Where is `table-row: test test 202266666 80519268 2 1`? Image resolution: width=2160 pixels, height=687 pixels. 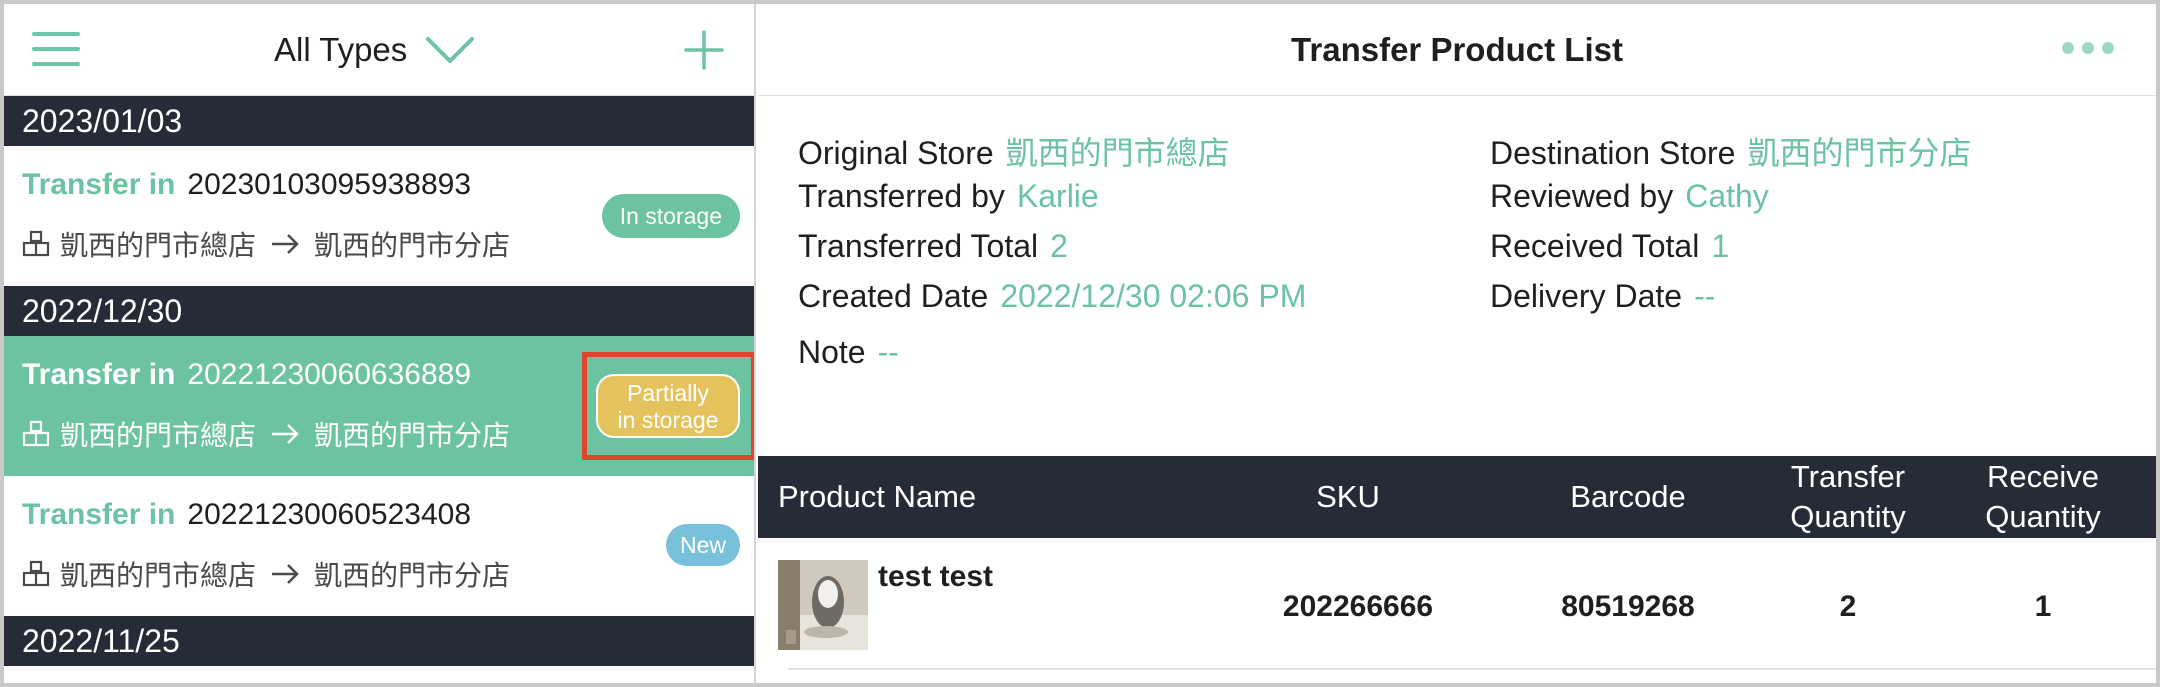
table-row: test test 202266666 80519268 2 1 is located at coordinates (1457, 603).